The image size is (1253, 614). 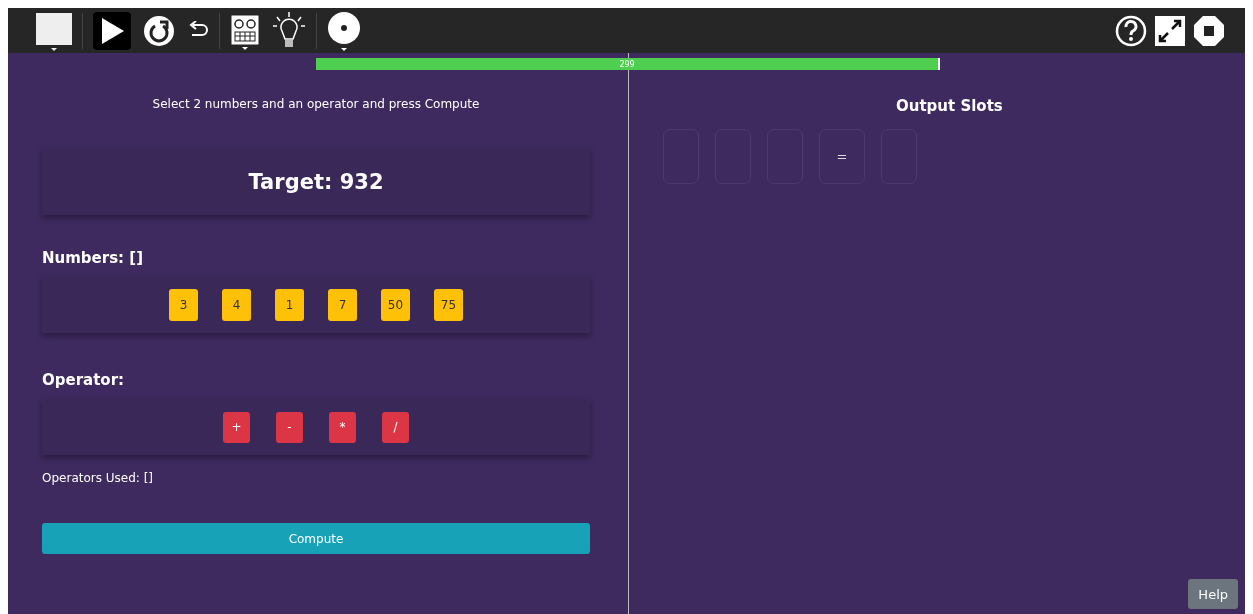 What do you see at coordinates (842, 156) in the screenshot?
I see `equals-slot: =` at bounding box center [842, 156].